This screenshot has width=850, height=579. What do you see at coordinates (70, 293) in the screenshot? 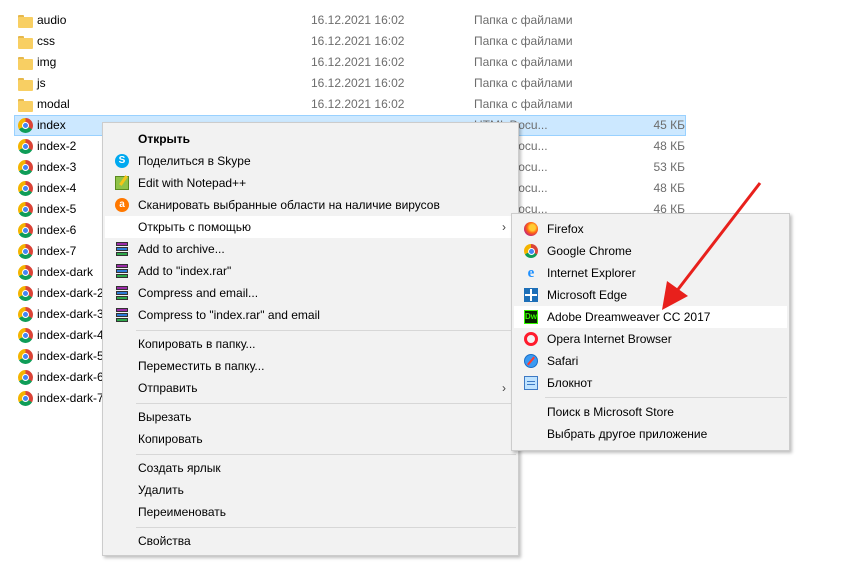
I see `file-name: index-dark-2` at bounding box center [70, 293].